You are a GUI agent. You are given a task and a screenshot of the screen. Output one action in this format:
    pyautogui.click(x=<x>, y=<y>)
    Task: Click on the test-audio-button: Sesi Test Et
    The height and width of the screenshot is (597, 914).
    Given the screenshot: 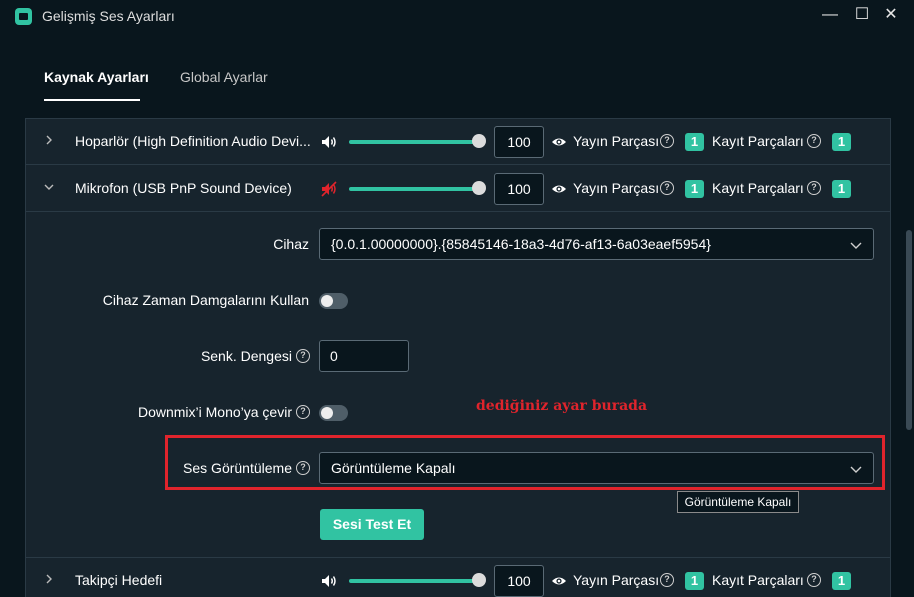 What is the action you would take?
    pyautogui.click(x=372, y=524)
    